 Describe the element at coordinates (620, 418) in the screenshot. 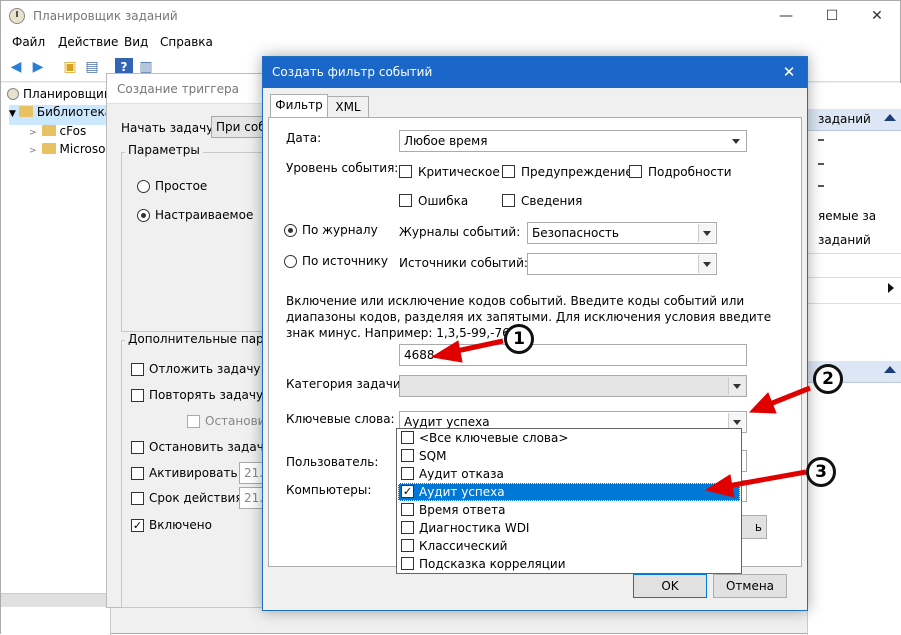

I see `annotation-arrows` at that location.